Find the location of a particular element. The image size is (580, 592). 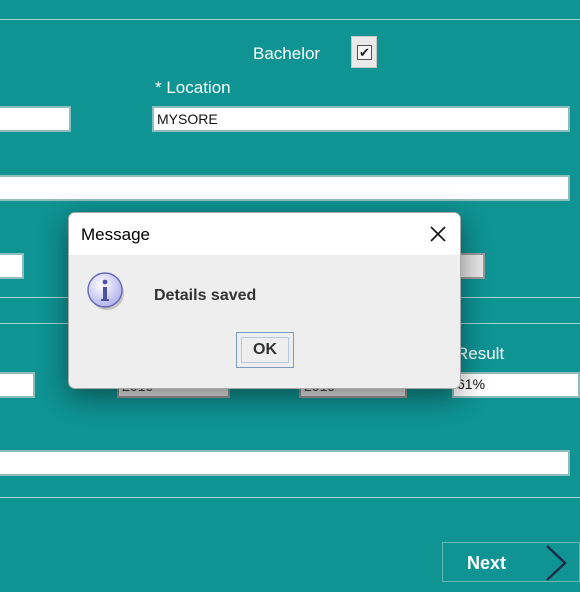

next-button: Next is located at coordinates (511, 562).